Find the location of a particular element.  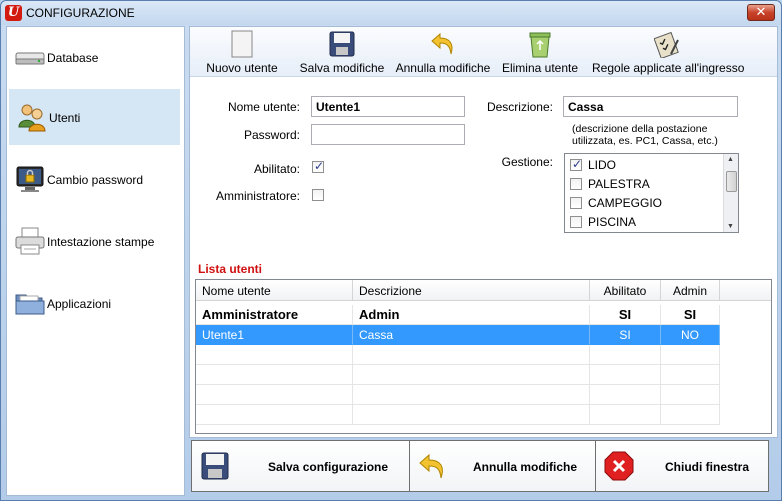

management-item-palestra: PALESTRA is located at coordinates (645, 184).